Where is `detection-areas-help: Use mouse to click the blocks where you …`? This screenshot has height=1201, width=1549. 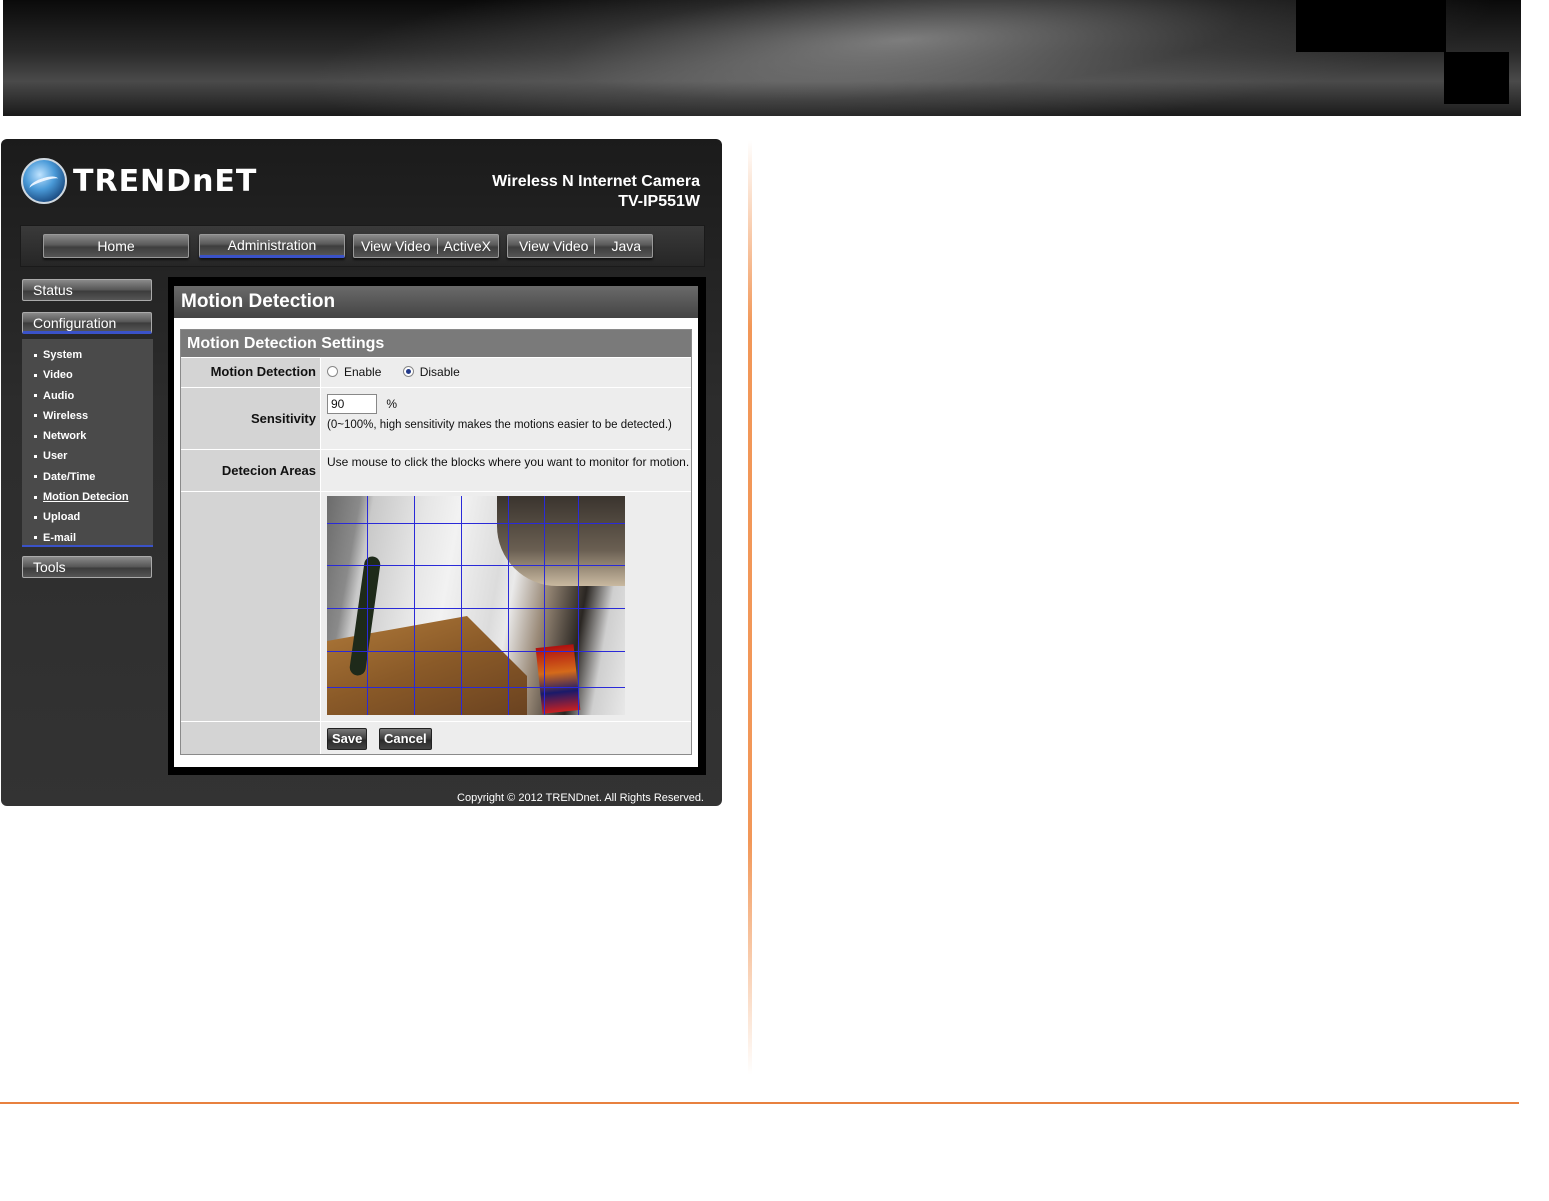
detection-areas-help: Use mouse to click the blocks where you … is located at coordinates (506, 470).